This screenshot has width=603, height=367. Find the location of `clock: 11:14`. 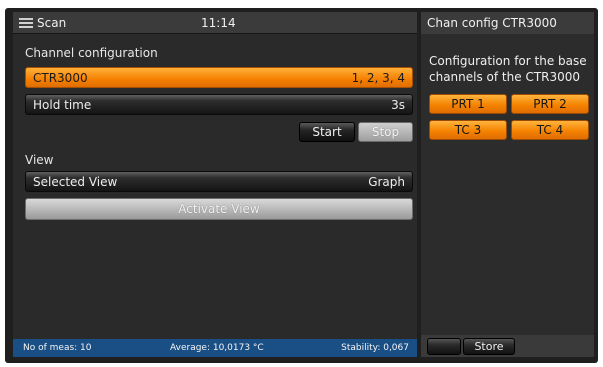

clock: 11:14 is located at coordinates (218, 23).